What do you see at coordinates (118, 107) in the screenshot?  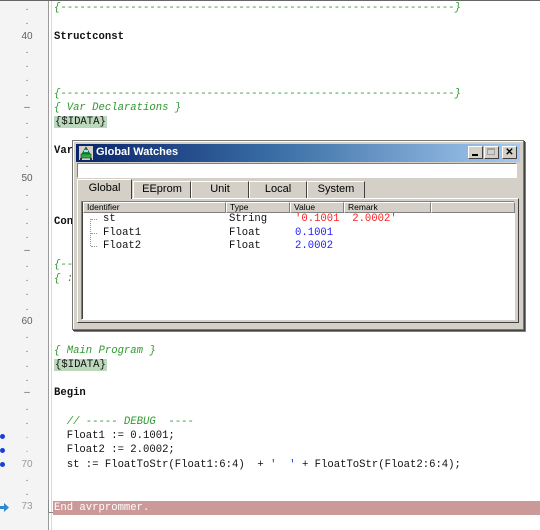 I see `code-line-45: { Var Declarations }` at bounding box center [118, 107].